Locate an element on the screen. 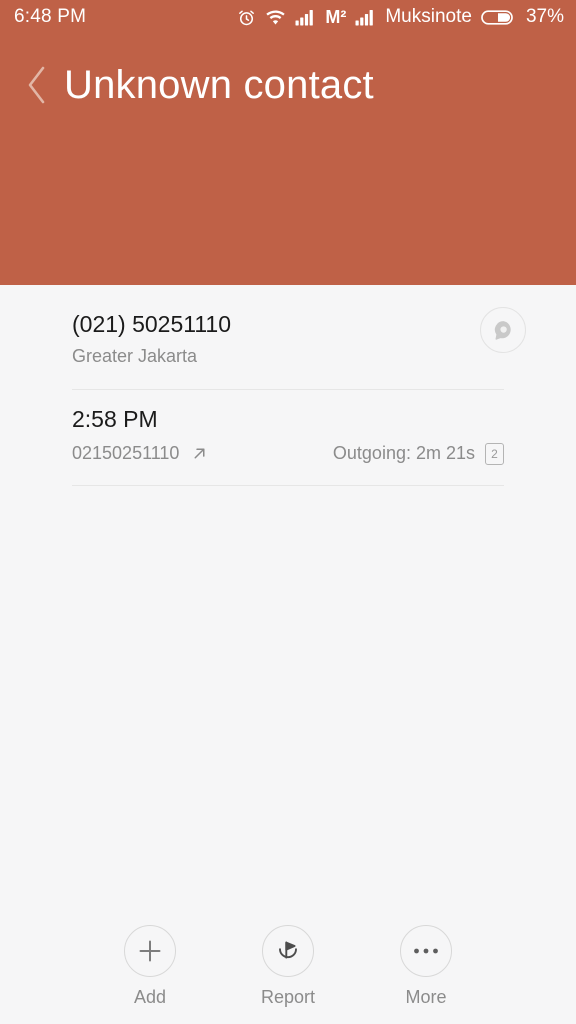 This screenshot has height=1024, width=576. outgoing-arrow-icon is located at coordinates (199, 453).